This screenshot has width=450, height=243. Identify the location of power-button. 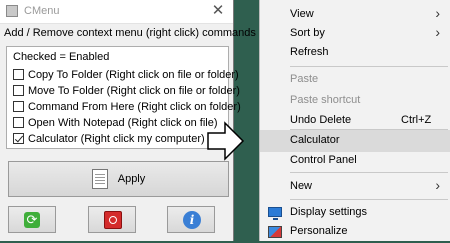
(112, 219).